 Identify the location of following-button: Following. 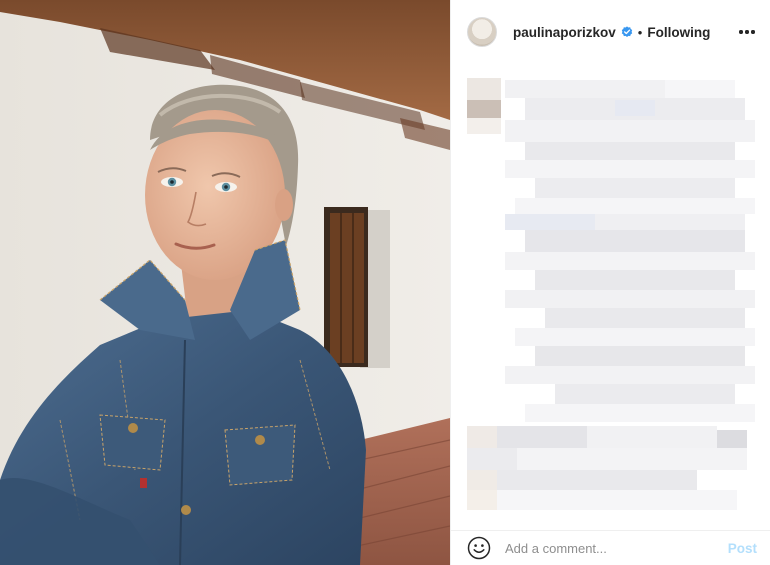
(678, 32).